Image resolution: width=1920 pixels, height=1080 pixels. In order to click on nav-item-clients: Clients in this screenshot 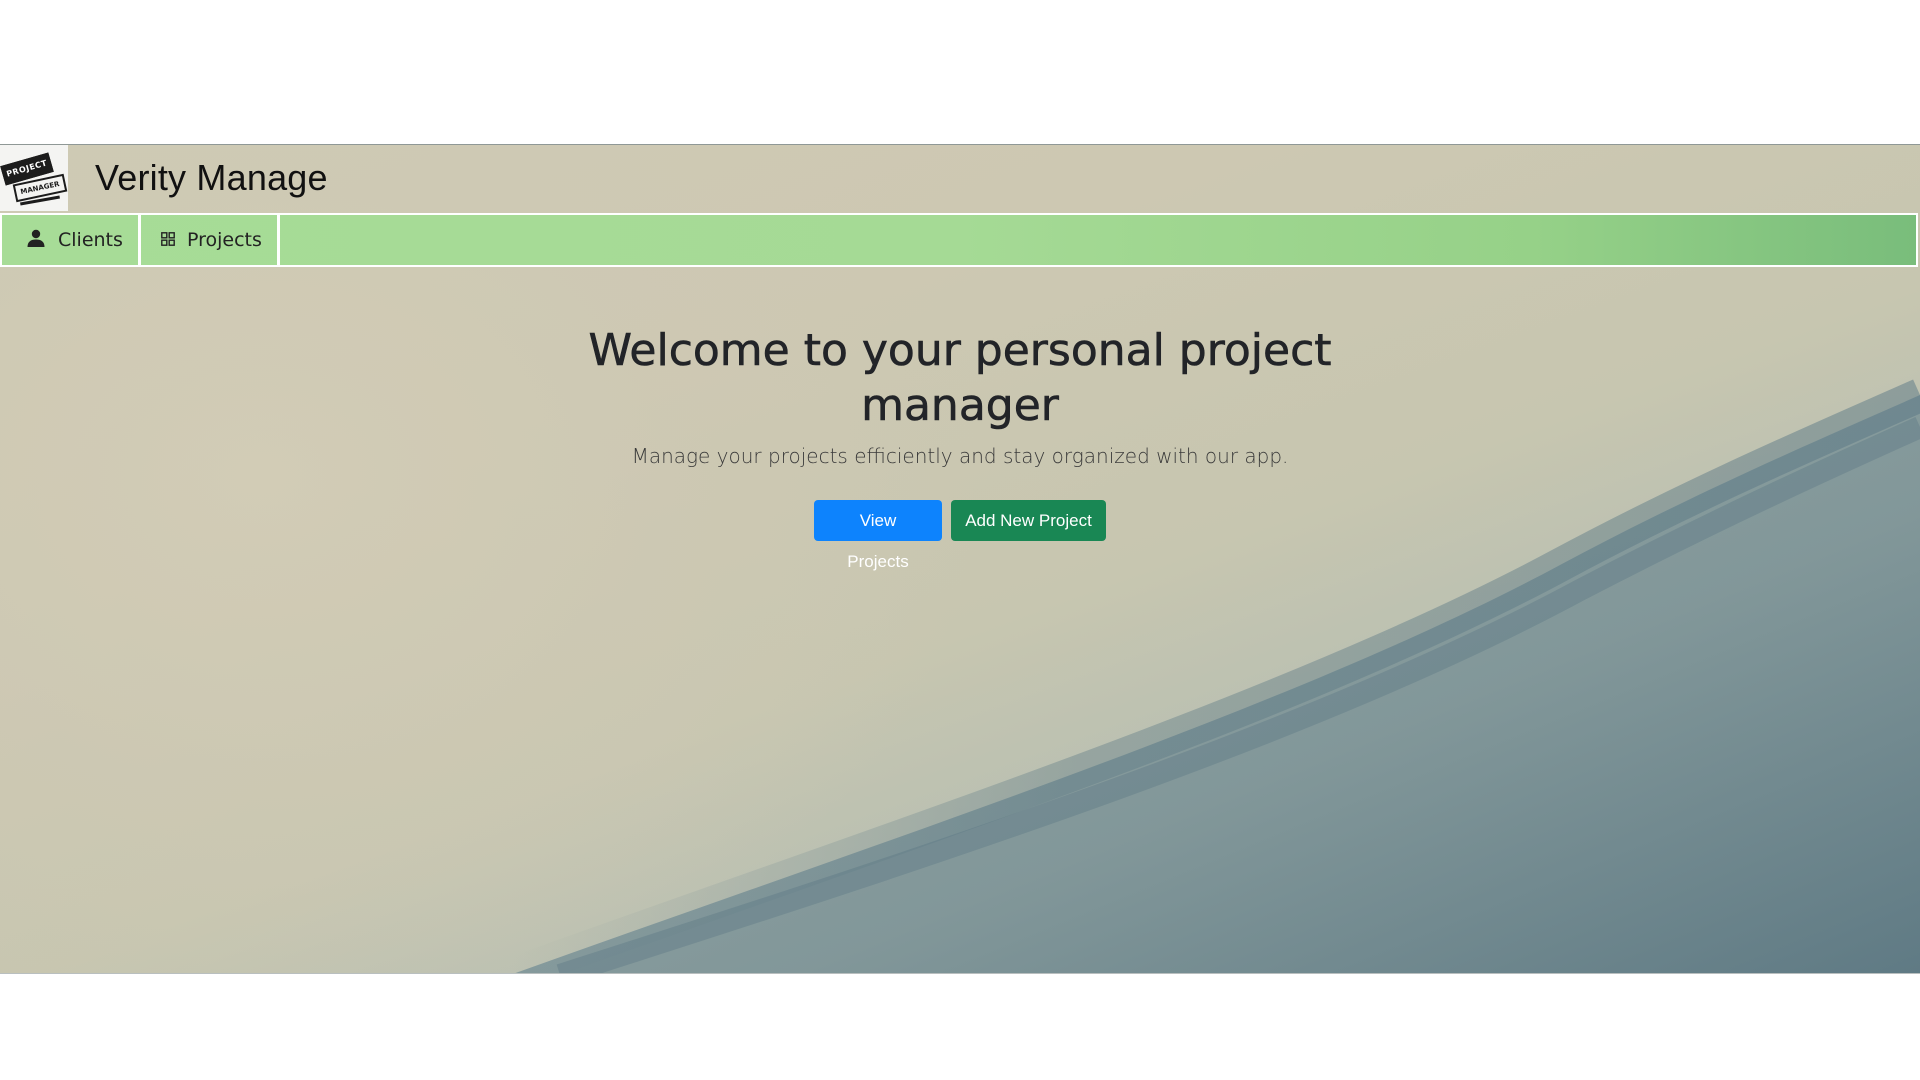, I will do `click(72, 240)`.